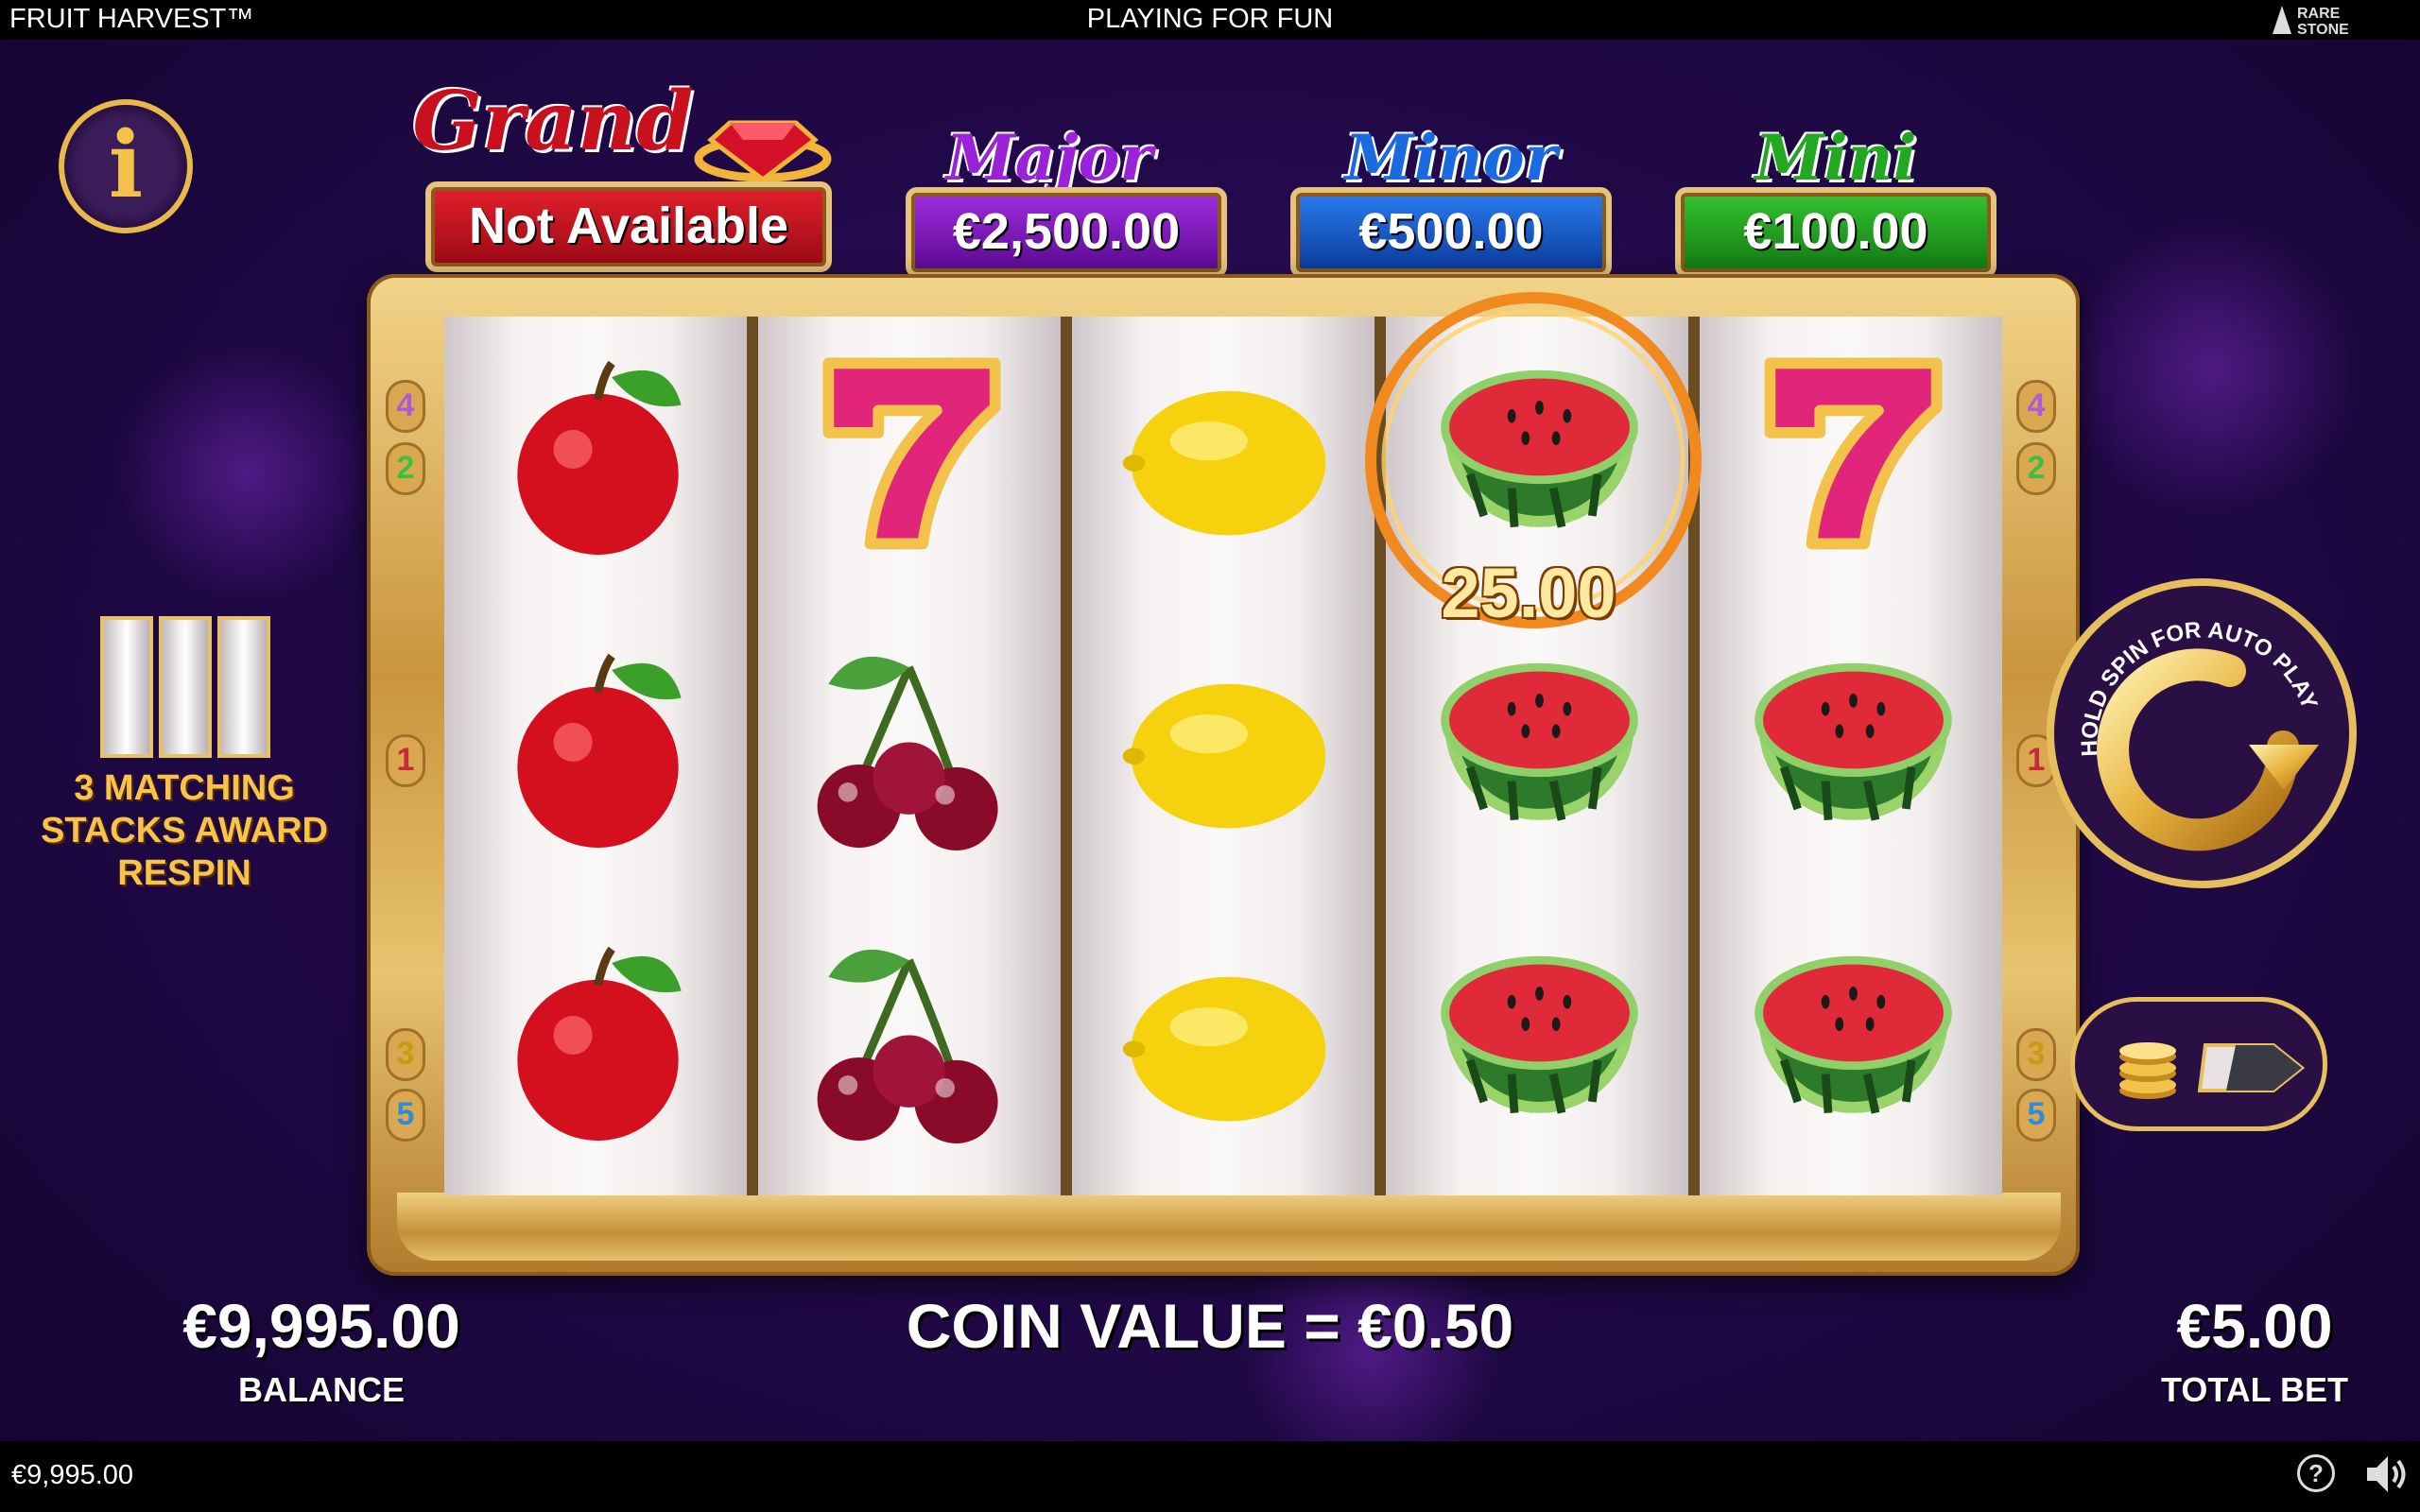 The image size is (2420, 1512). I want to click on bet-button, so click(2198, 1064).